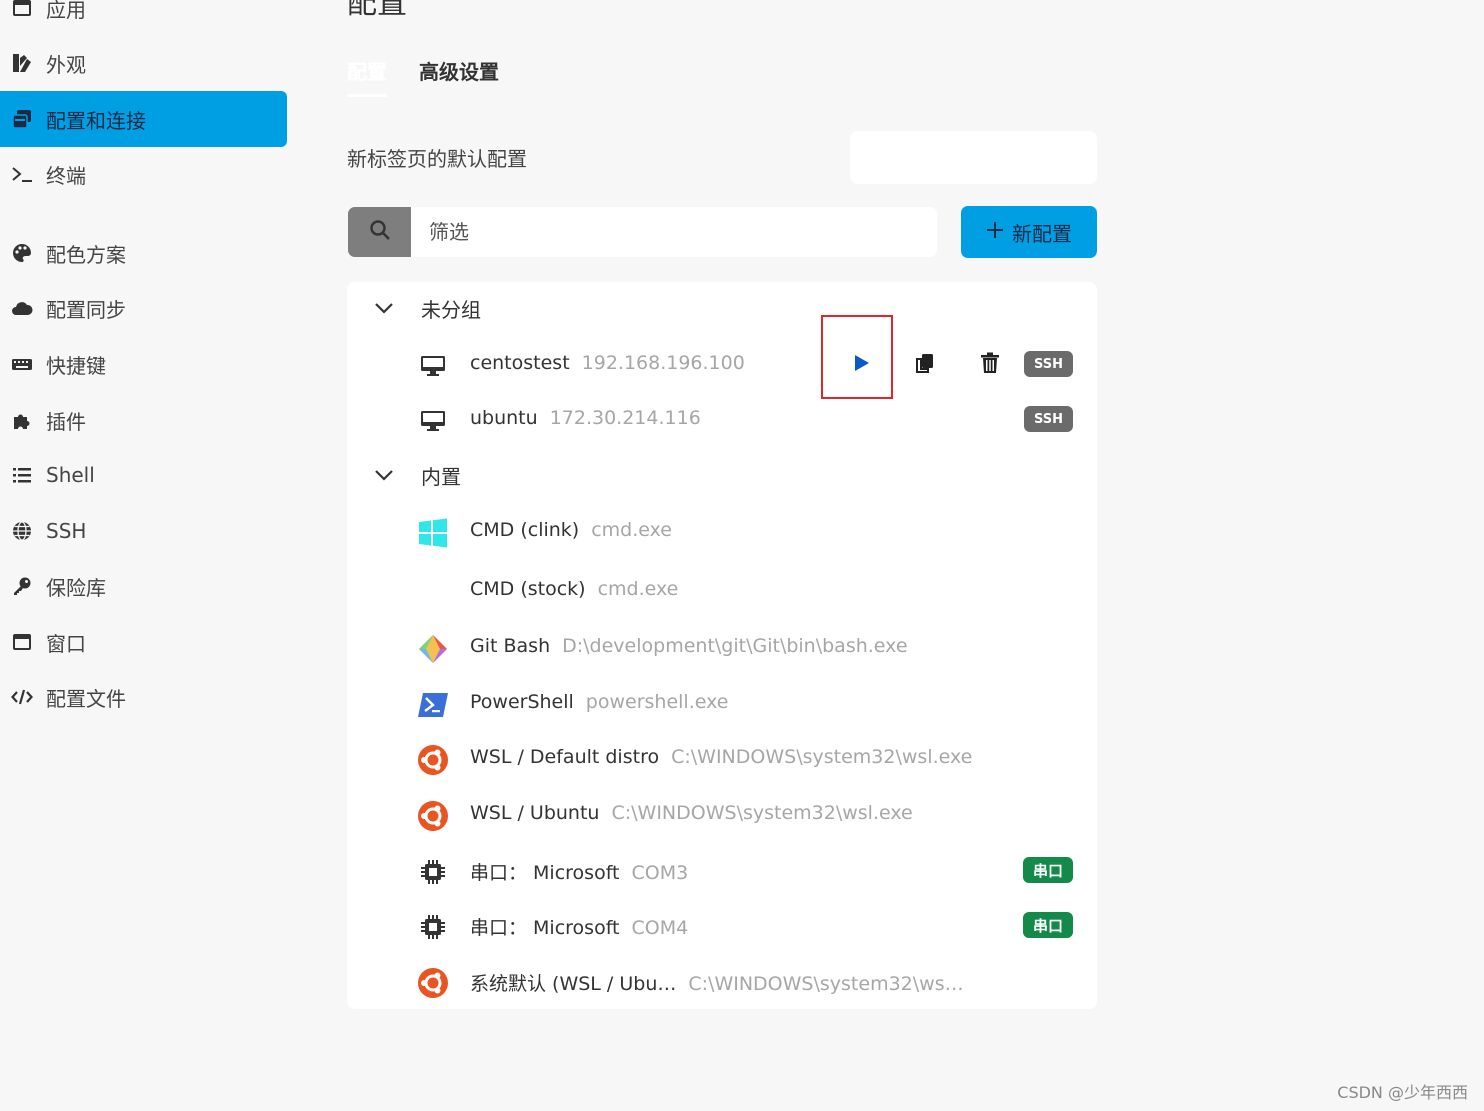  What do you see at coordinates (528, 589) in the screenshot?
I see `profile-name: CMD (stock)` at bounding box center [528, 589].